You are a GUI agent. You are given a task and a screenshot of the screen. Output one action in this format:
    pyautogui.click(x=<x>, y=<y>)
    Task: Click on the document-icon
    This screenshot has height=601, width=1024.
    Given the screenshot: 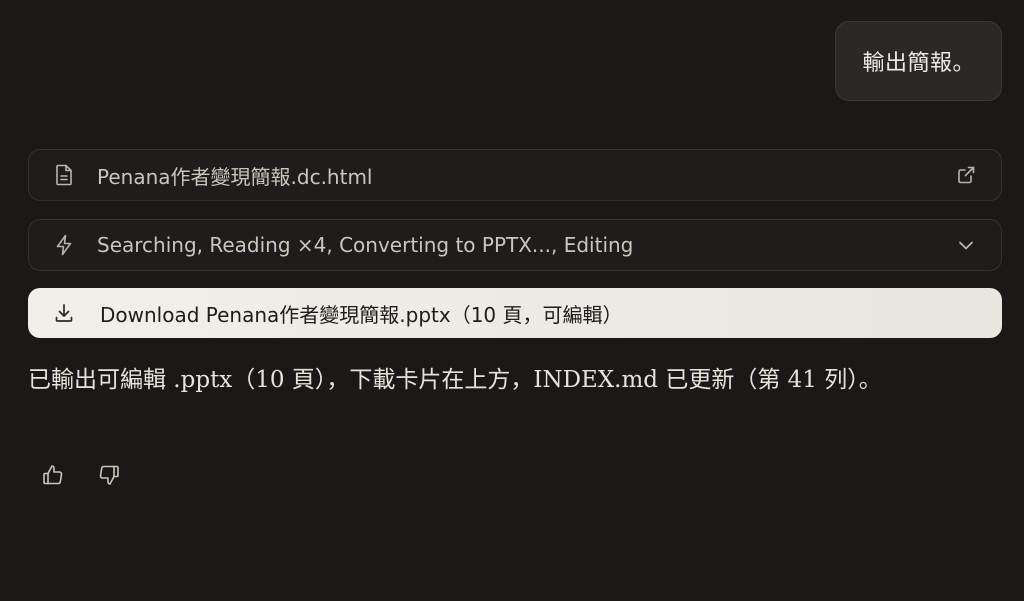 What is the action you would take?
    pyautogui.click(x=64, y=175)
    